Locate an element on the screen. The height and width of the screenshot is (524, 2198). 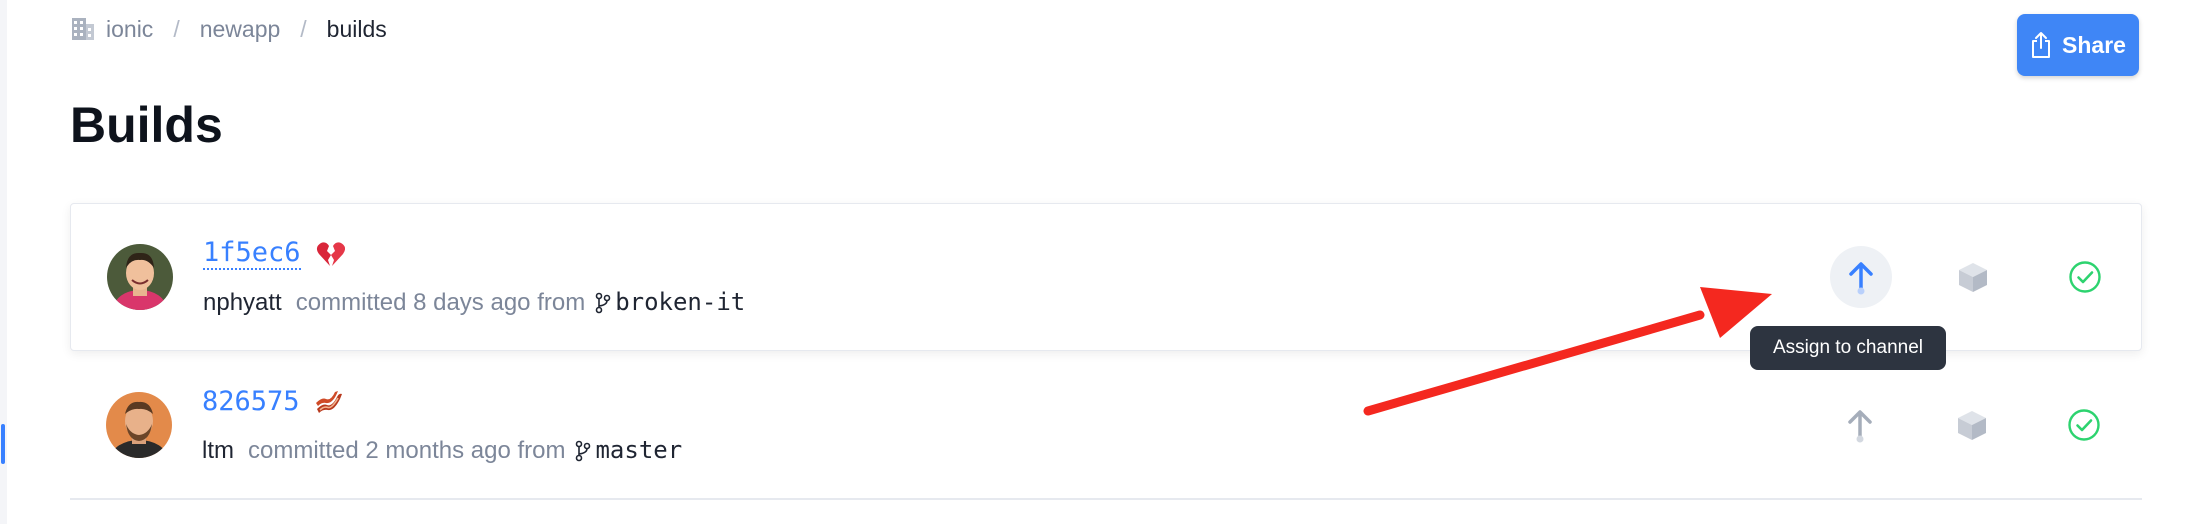
commit-time: committed 2 months ago from is located at coordinates (407, 450).